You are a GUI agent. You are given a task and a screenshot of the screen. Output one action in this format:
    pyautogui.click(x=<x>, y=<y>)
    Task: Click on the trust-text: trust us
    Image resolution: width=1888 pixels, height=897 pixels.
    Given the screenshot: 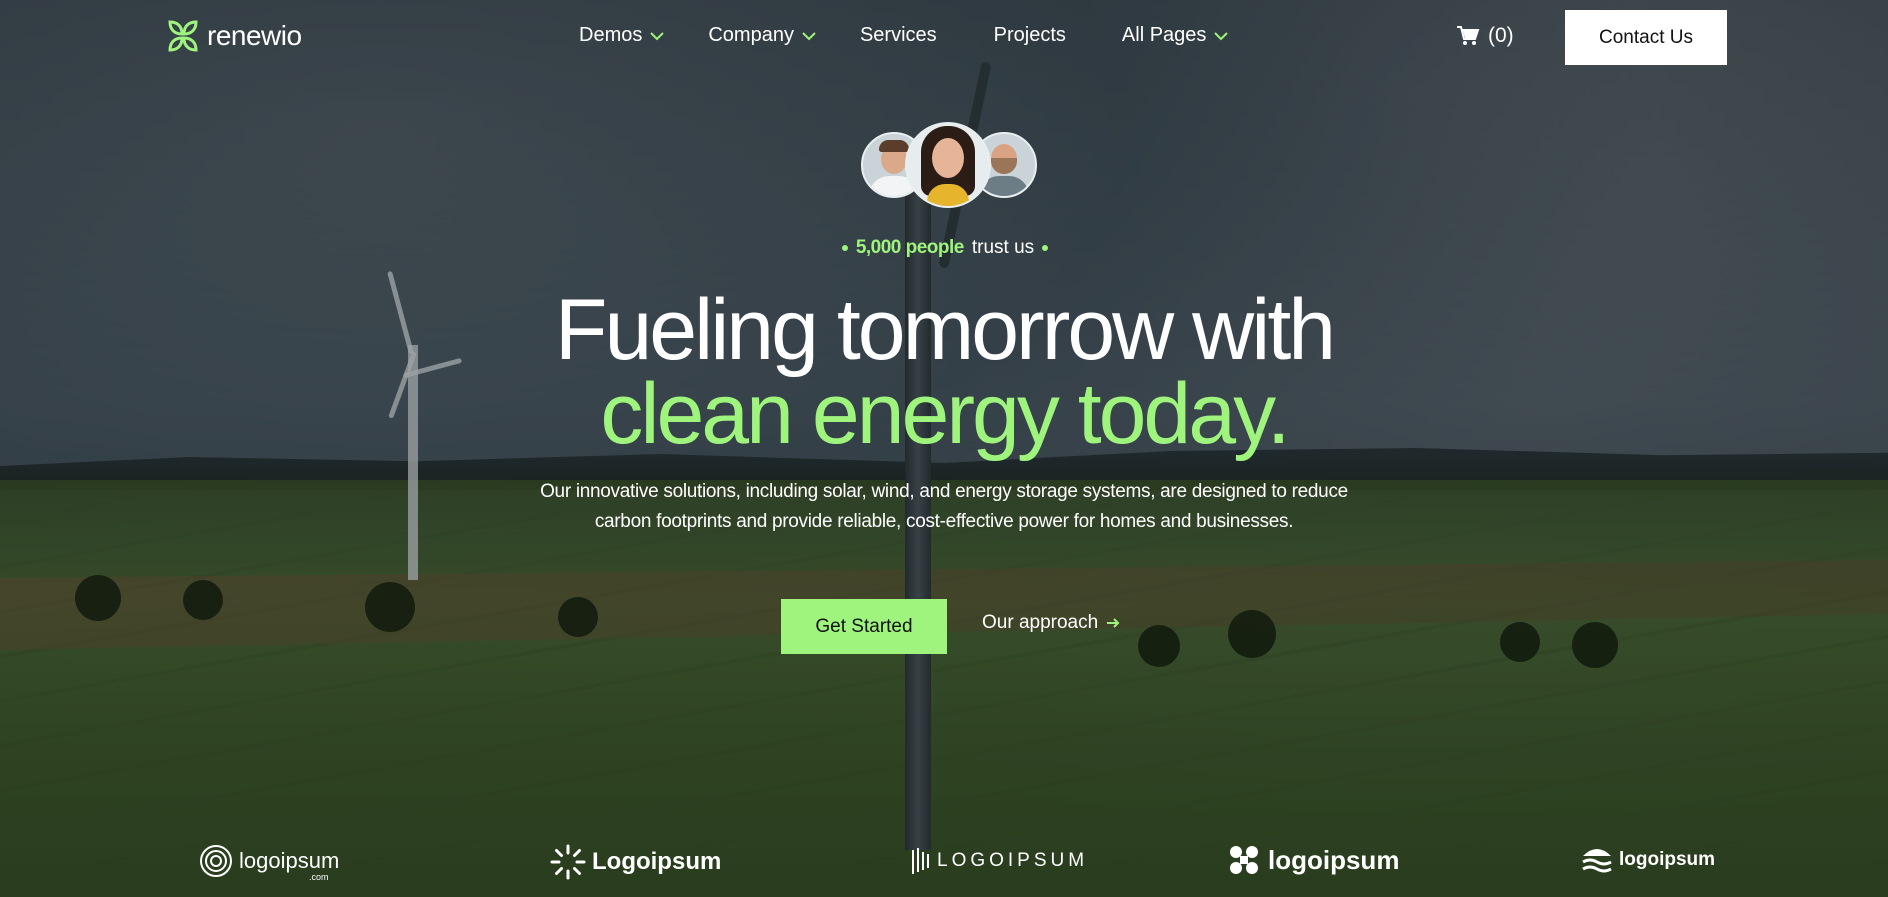 What is the action you would take?
    pyautogui.click(x=1003, y=247)
    